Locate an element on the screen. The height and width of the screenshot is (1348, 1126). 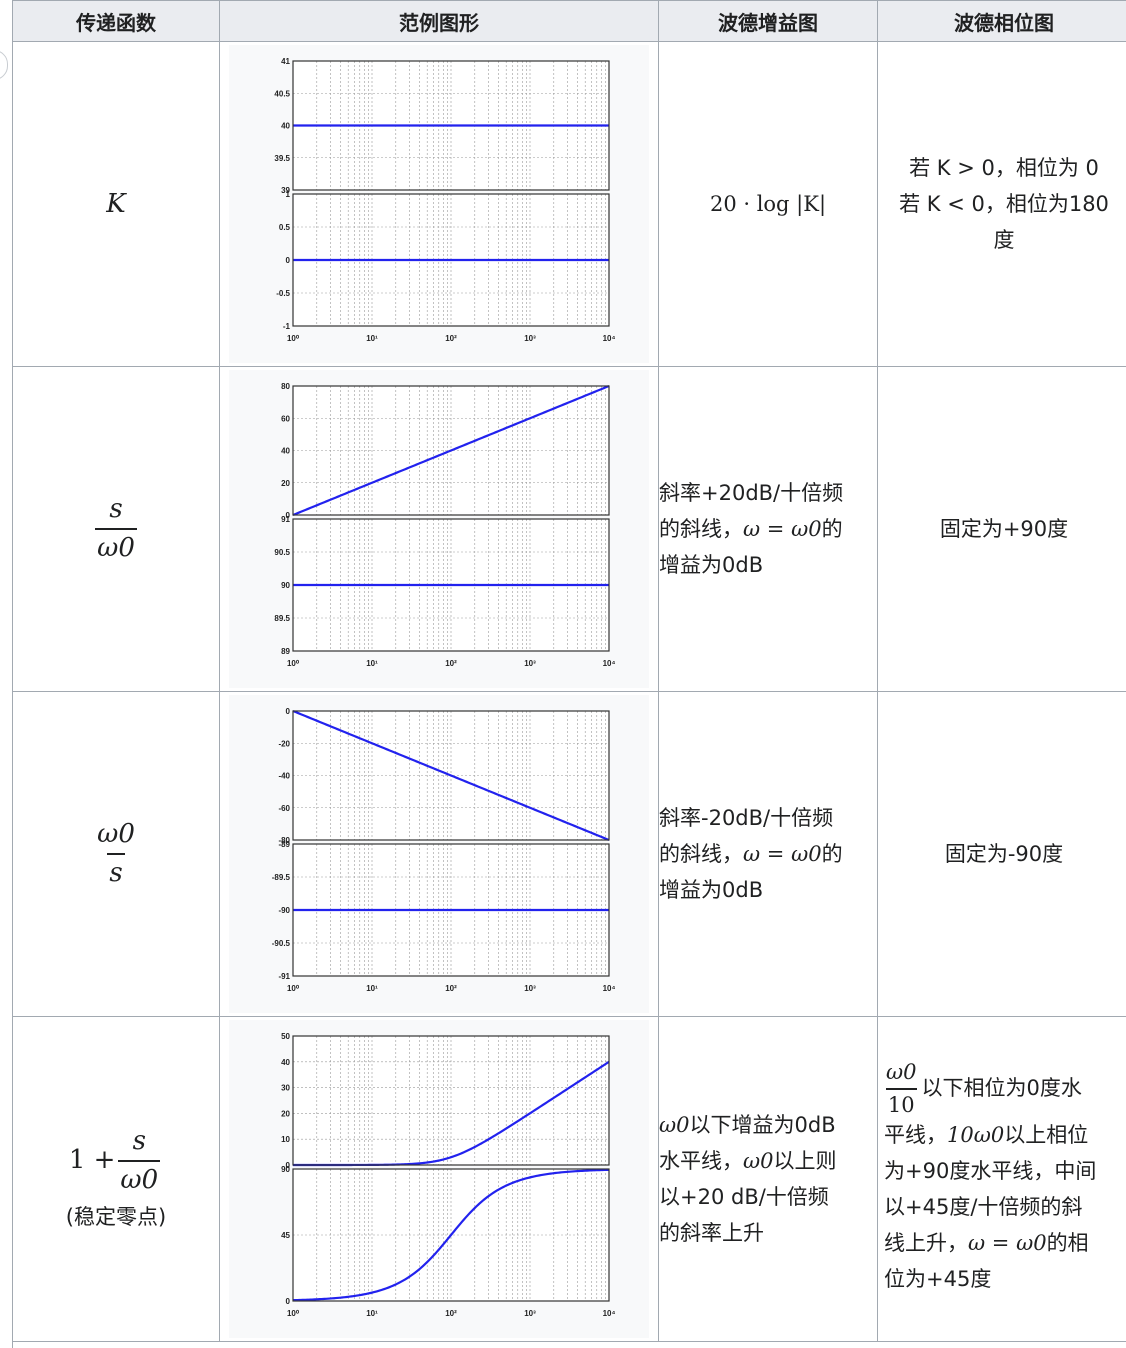
bode-plot: 50 40 30 20 10 090 45 0 10⁰ 10¹ 10² 10³ 10⁴ is located at coordinates (439, 1179).